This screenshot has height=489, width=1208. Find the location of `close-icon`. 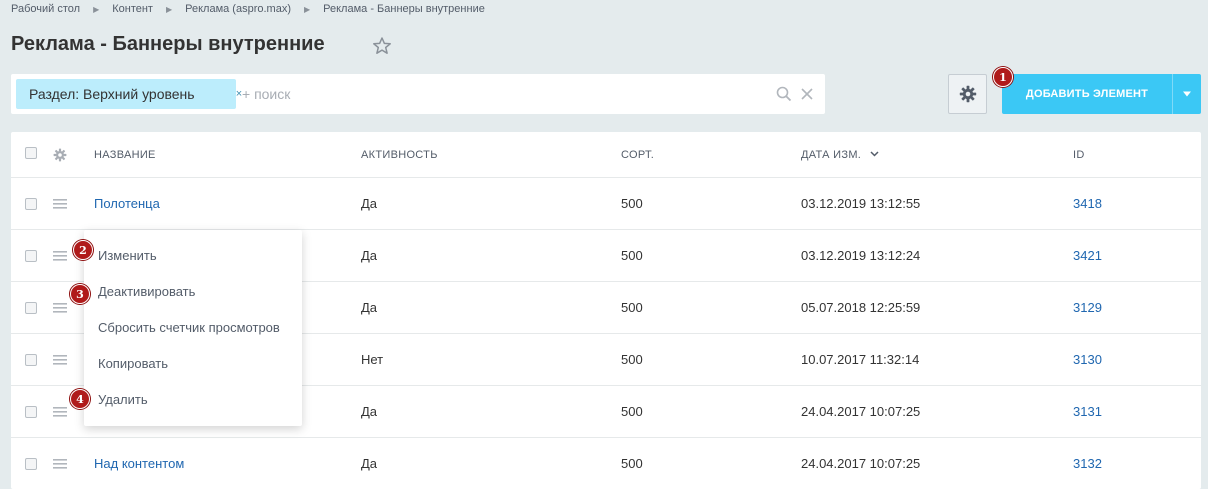

close-icon is located at coordinates (807, 94).